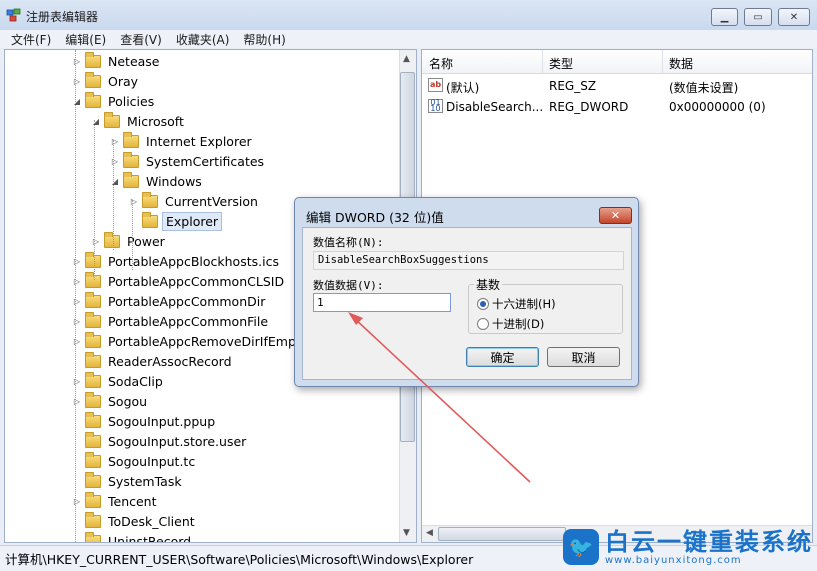 The image size is (817, 571). I want to click on tree-item-label: ReaderAssocRecord, so click(170, 361).